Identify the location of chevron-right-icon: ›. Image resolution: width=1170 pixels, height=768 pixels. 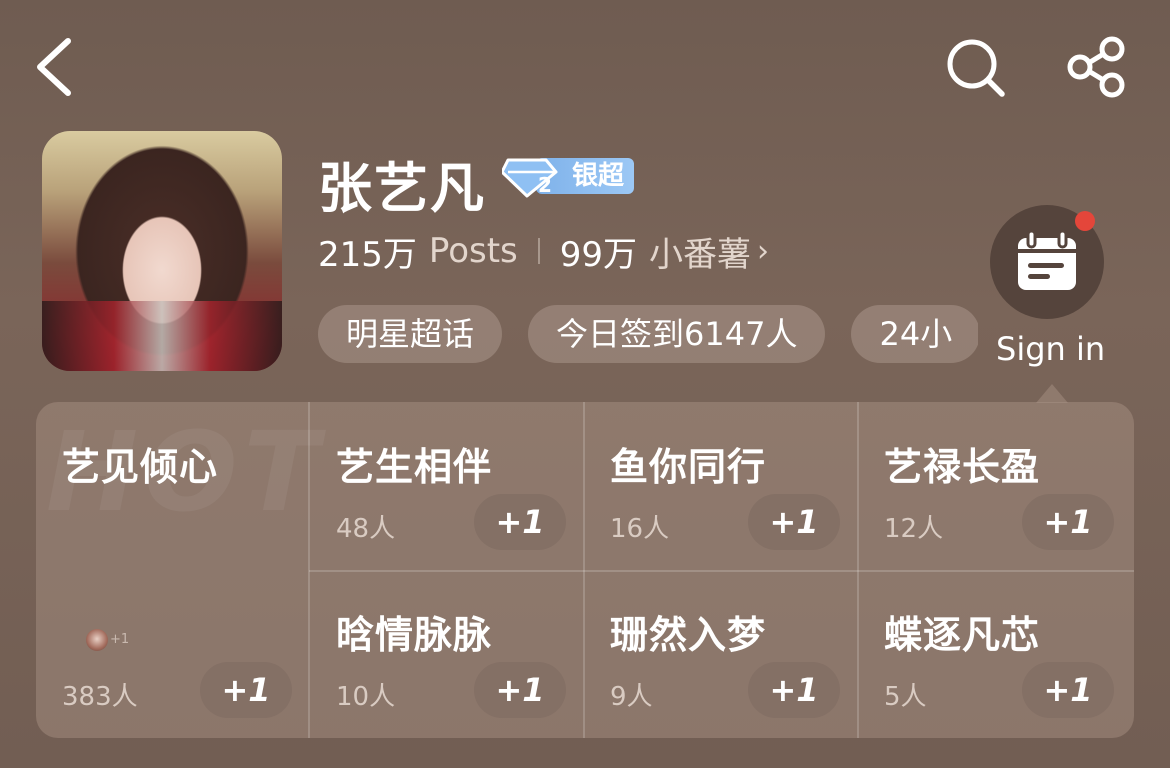
(763, 251).